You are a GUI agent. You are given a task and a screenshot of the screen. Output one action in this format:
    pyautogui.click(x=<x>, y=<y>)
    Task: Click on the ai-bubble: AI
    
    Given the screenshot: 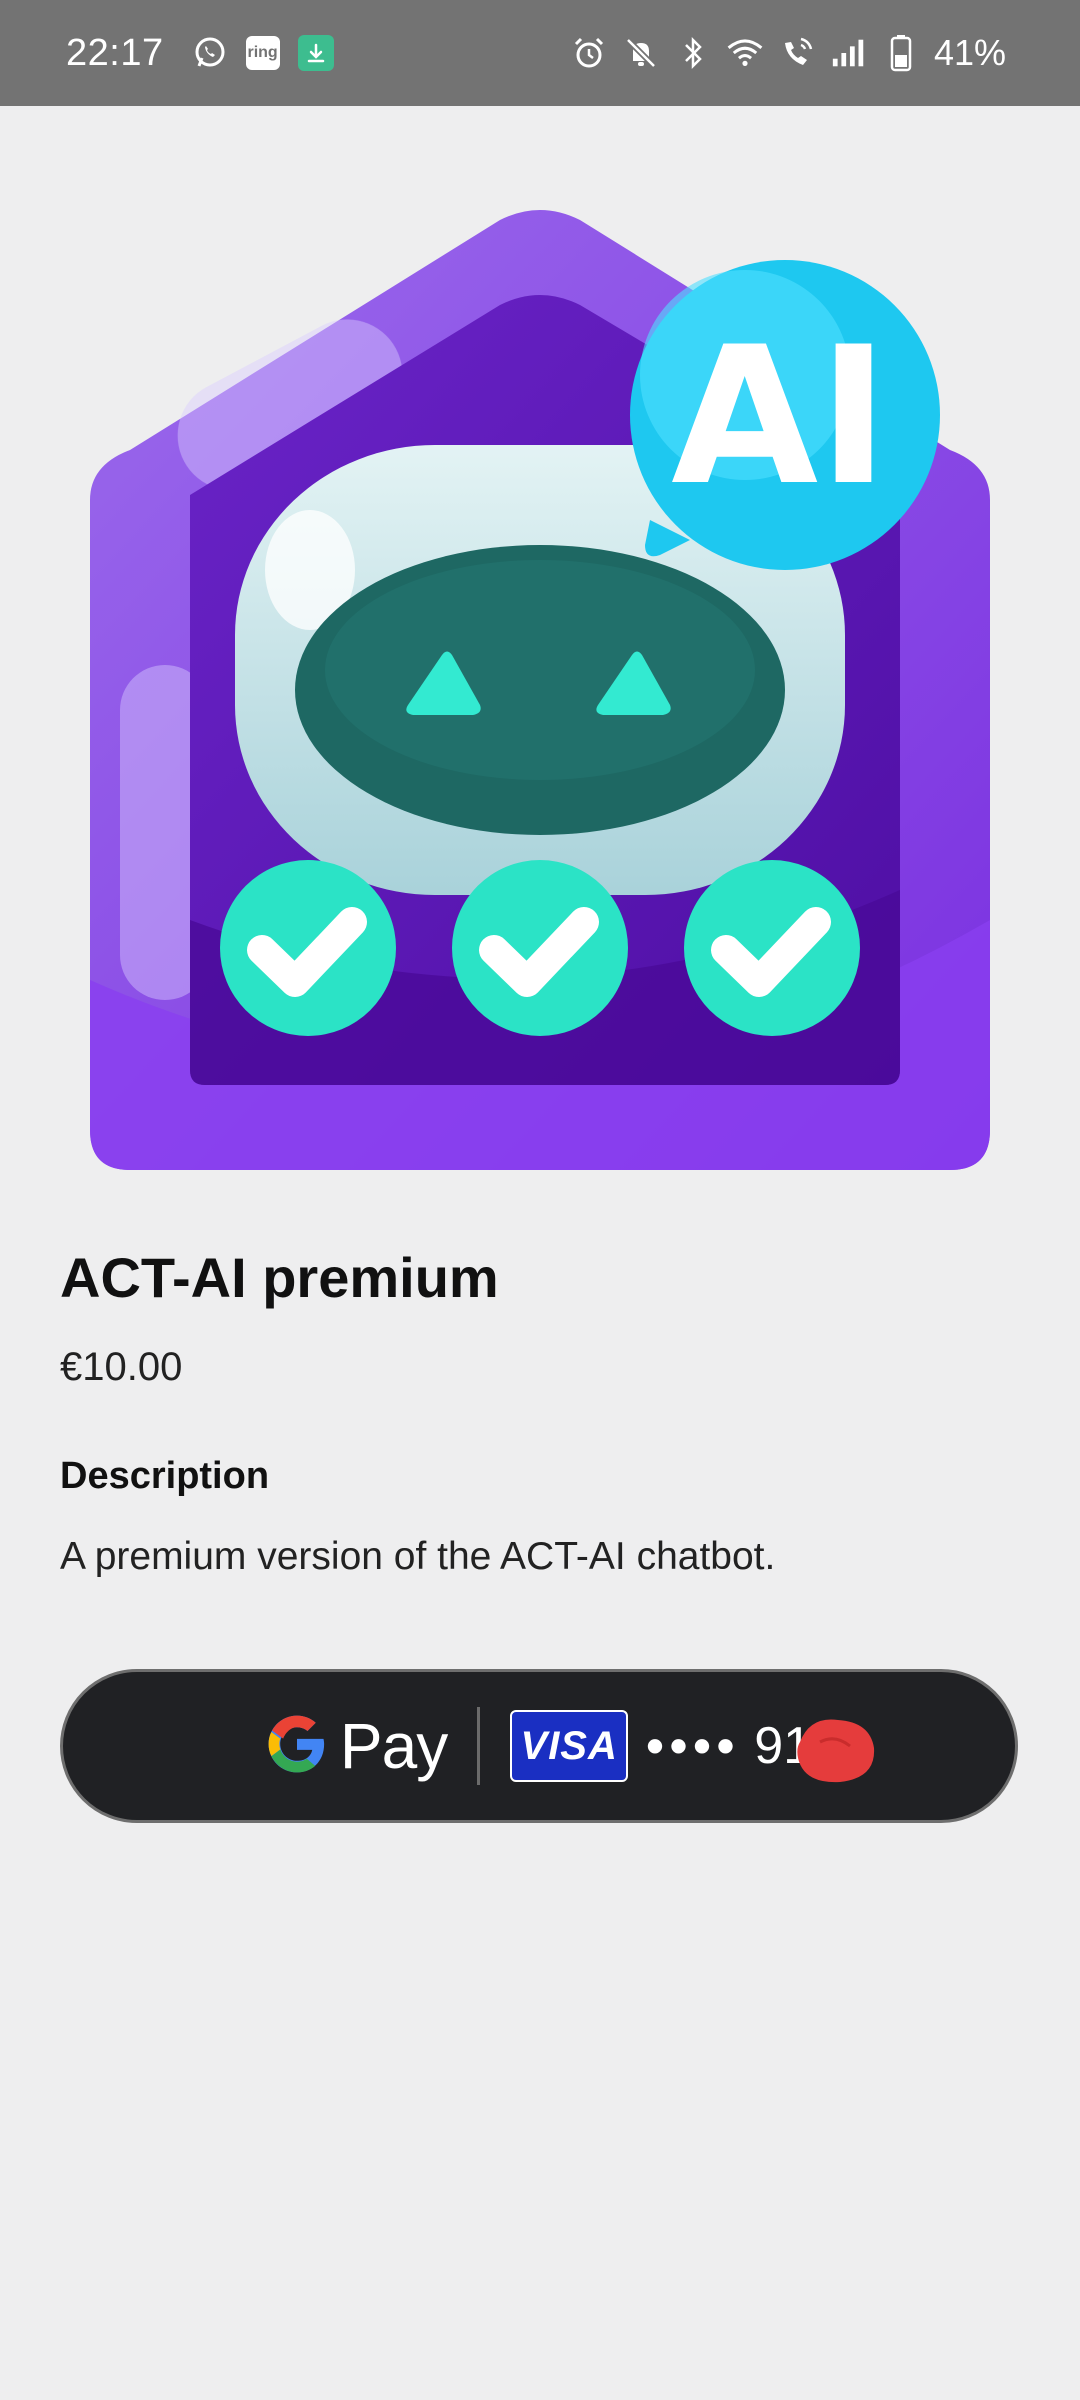 What is the action you would take?
    pyautogui.click(x=785, y=415)
    